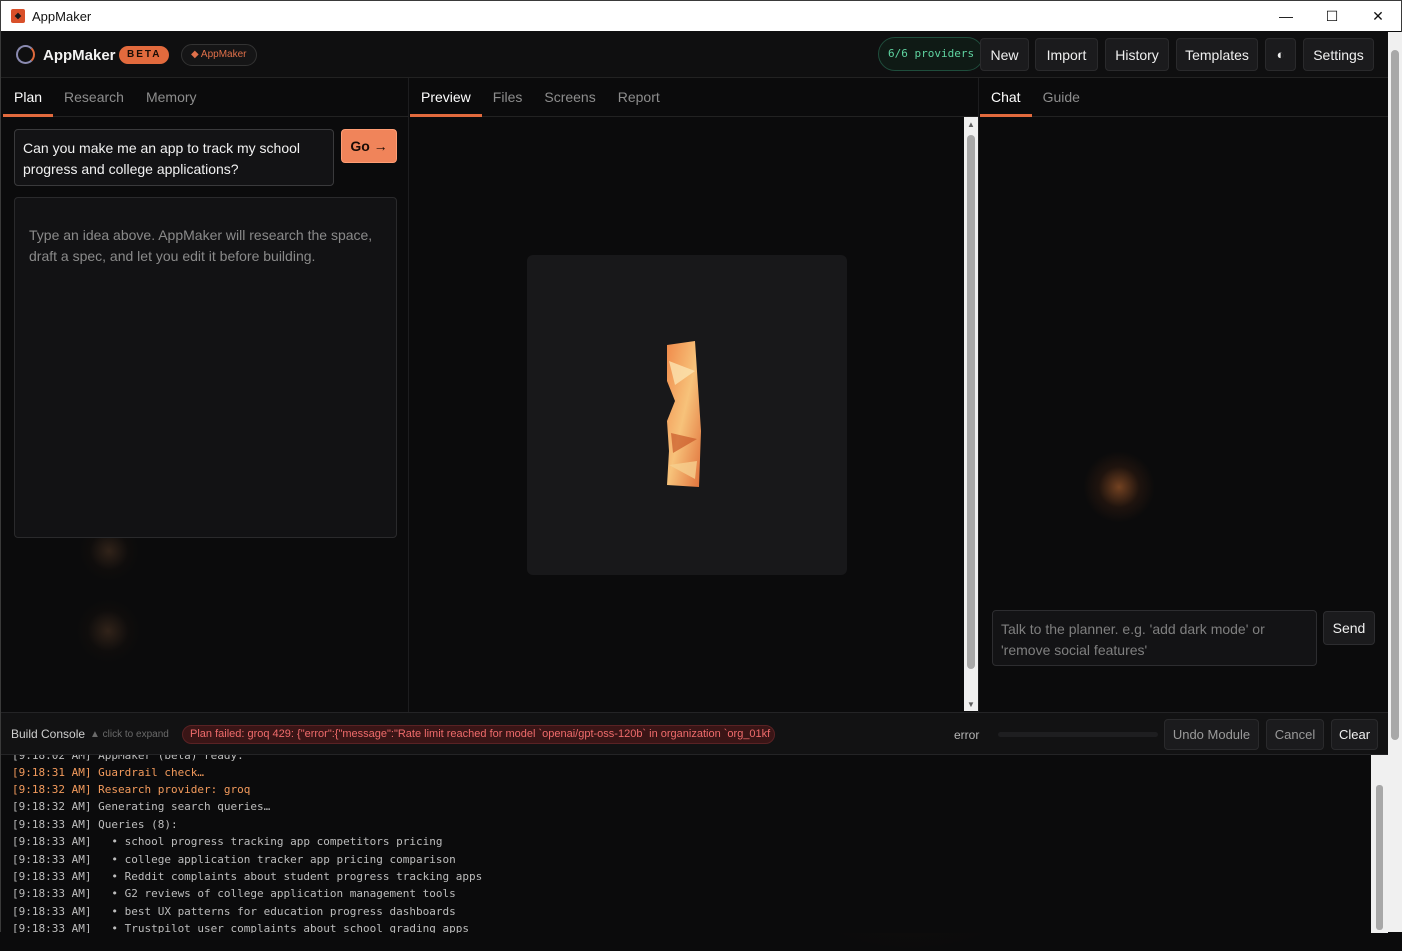 The image size is (1402, 951). What do you see at coordinates (131, 789) in the screenshot?
I see `log-line: [9:18:32 AM] Research provider: groq` at bounding box center [131, 789].